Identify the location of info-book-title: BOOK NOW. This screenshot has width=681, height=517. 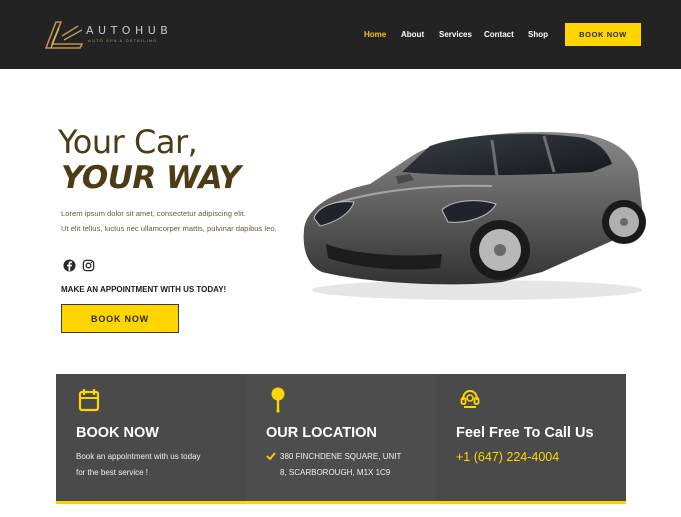
(117, 433).